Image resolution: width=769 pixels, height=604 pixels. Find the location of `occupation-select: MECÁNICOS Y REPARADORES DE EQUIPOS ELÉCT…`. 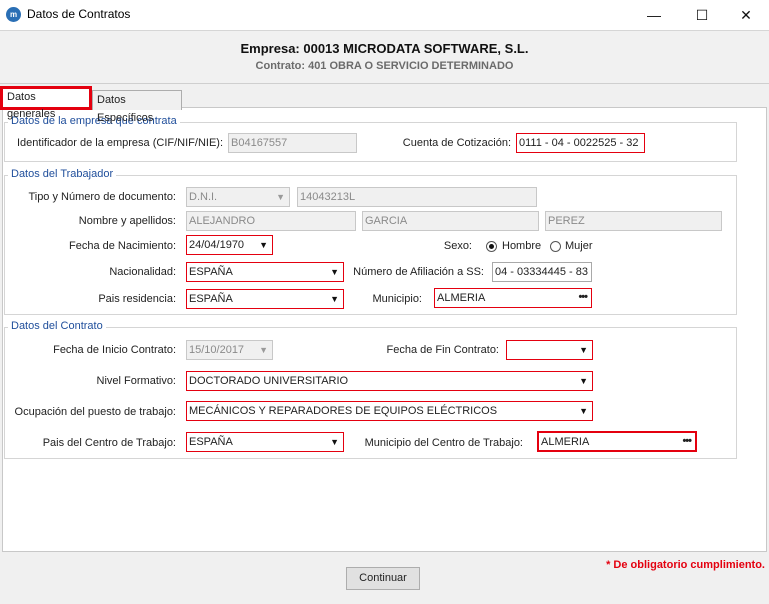

occupation-select: MECÁNICOS Y REPARADORES DE EQUIPOS ELÉCT… is located at coordinates (389, 411).